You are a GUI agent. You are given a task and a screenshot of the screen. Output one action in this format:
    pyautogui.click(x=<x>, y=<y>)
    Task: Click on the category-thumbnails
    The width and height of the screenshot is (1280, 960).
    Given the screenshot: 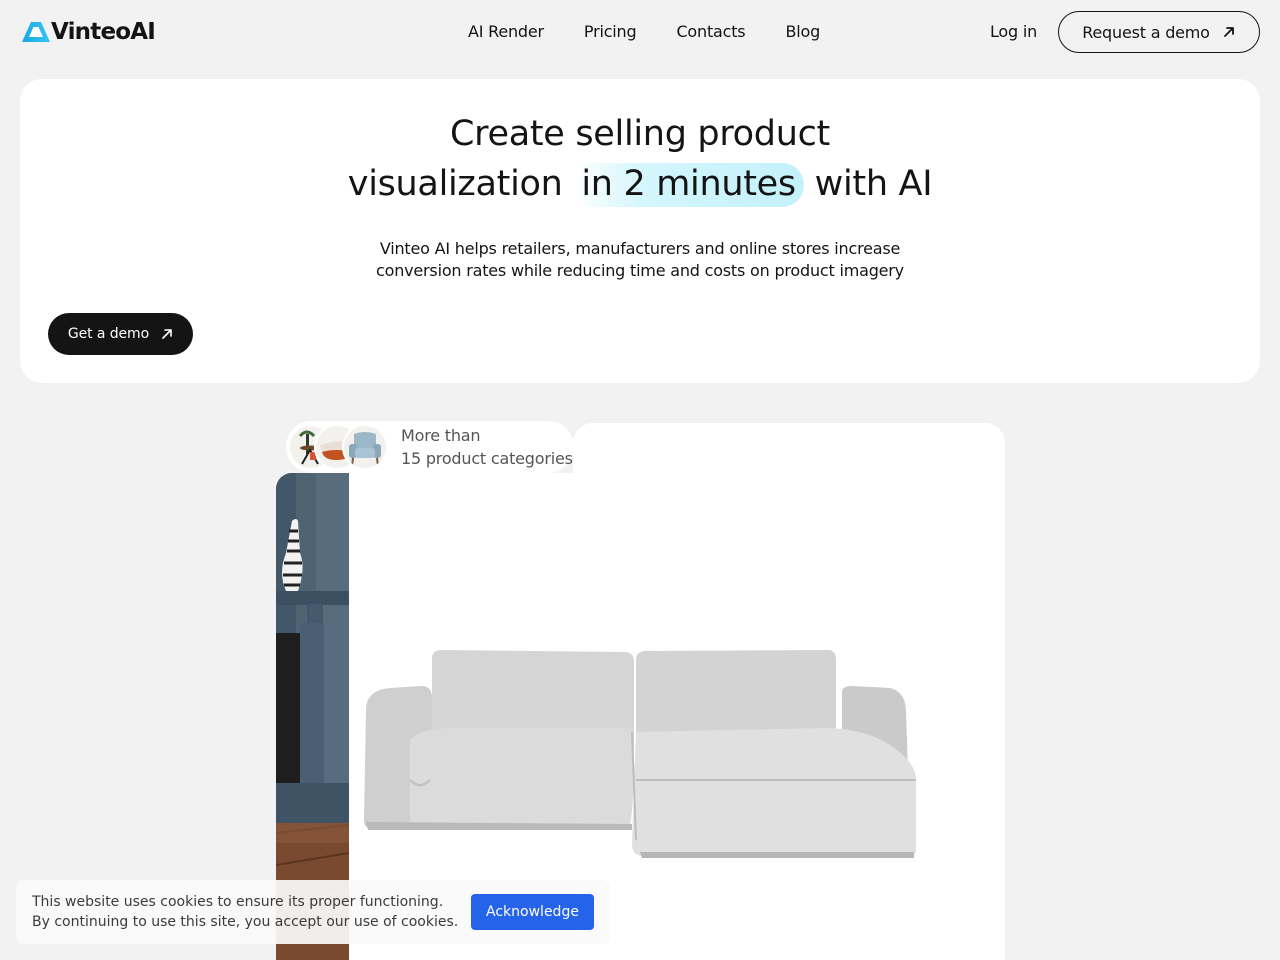 What is the action you would take?
    pyautogui.click(x=341, y=447)
    